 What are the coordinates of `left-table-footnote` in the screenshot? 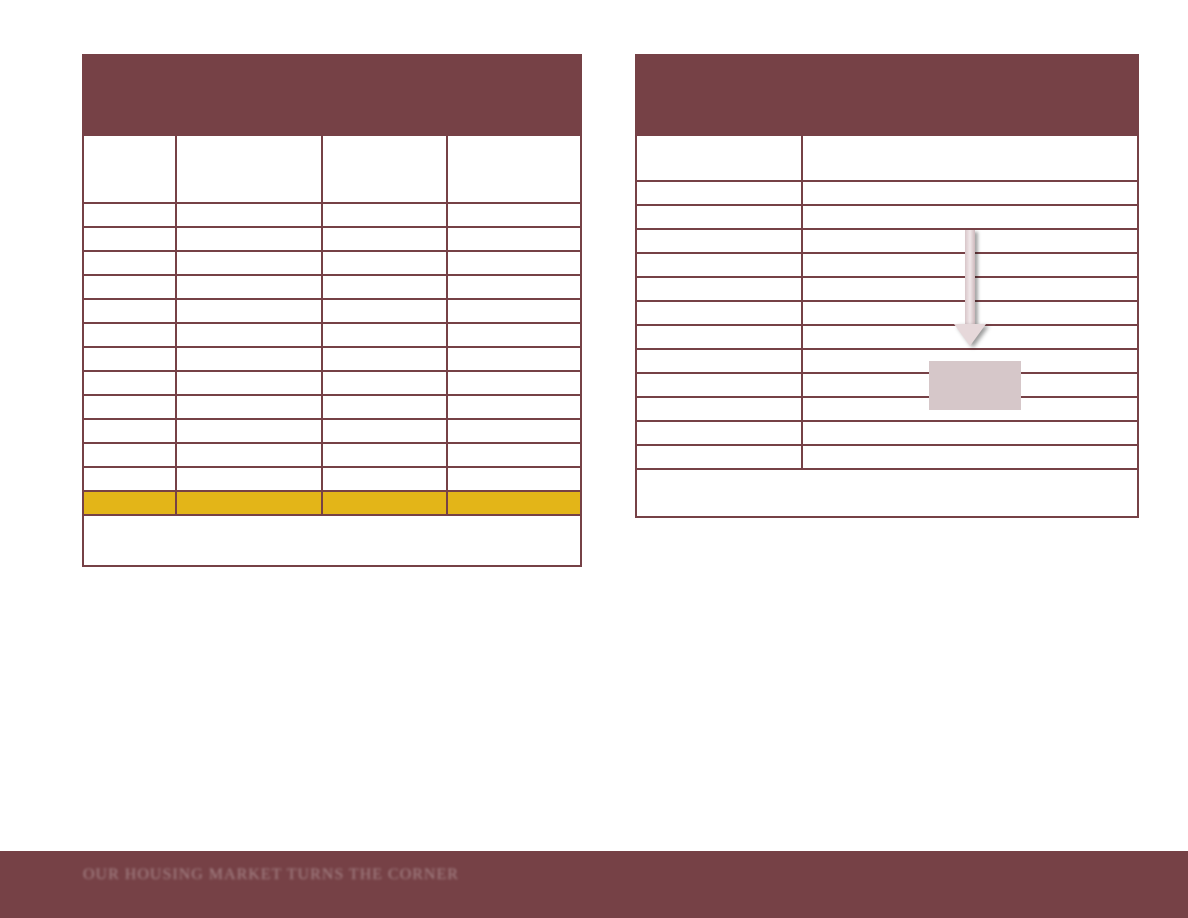 It's located at (332, 538).